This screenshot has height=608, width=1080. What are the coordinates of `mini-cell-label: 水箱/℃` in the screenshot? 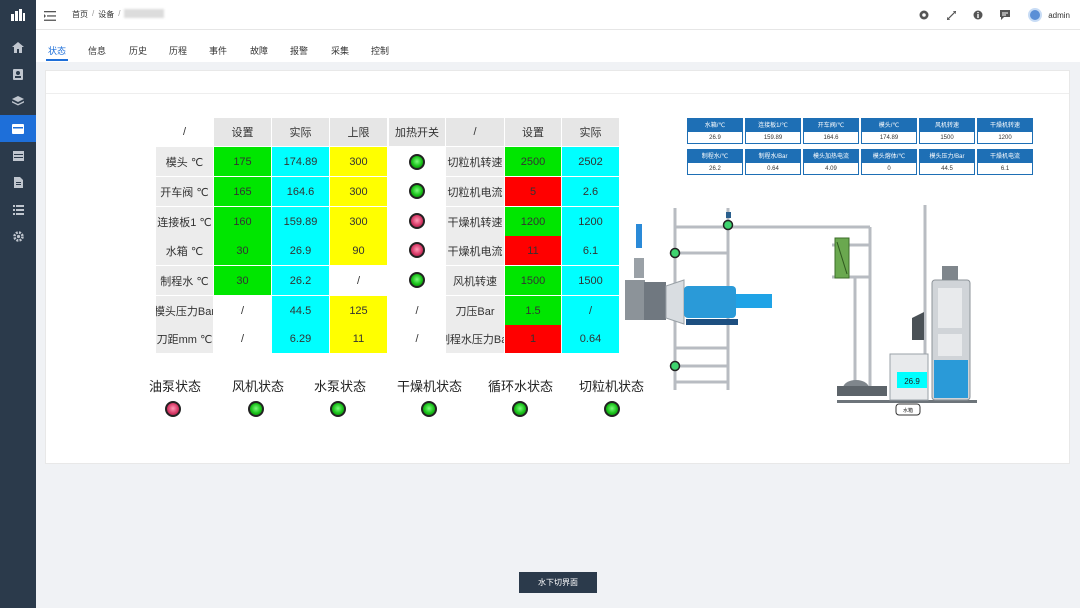 It's located at (715, 124).